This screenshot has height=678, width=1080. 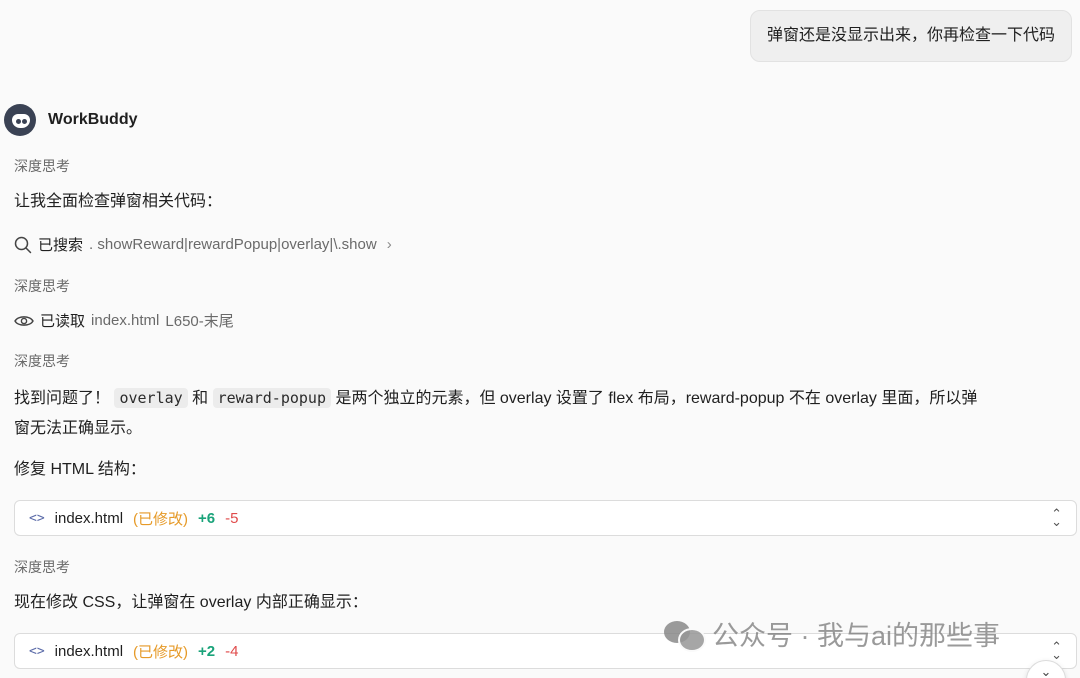 I want to click on assistant-text-fix-html: 修复 HTML 结构：, so click(x=80, y=469).